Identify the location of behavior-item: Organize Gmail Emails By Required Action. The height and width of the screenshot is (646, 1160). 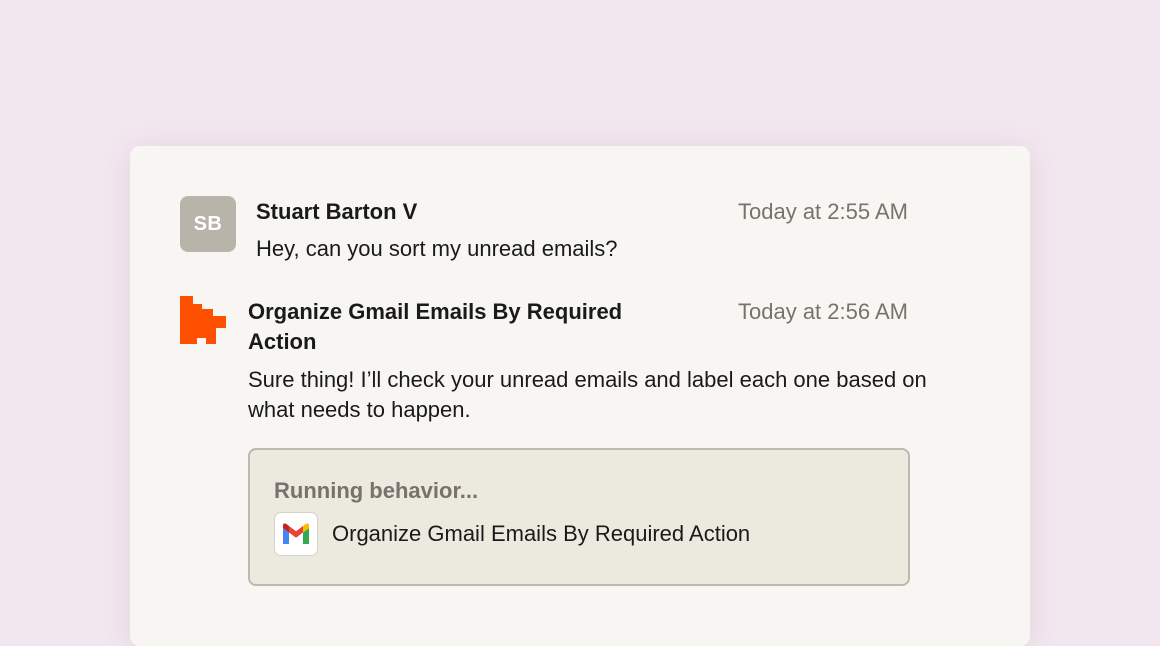
(512, 534).